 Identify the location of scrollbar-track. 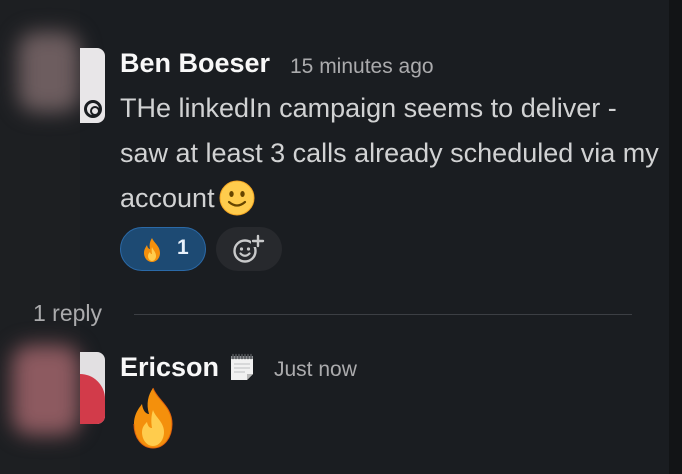
(675, 237).